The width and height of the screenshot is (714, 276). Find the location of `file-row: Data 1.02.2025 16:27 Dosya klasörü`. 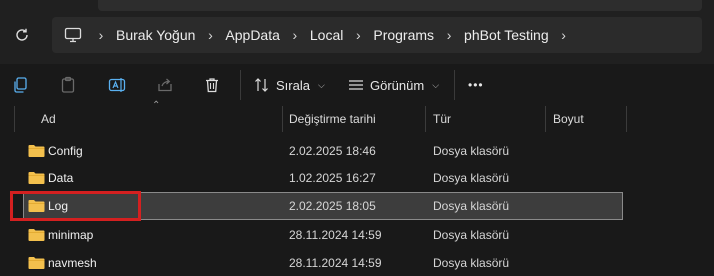

file-row: Data 1.02.2025 16:27 Dosya klasörü is located at coordinates (323, 178).